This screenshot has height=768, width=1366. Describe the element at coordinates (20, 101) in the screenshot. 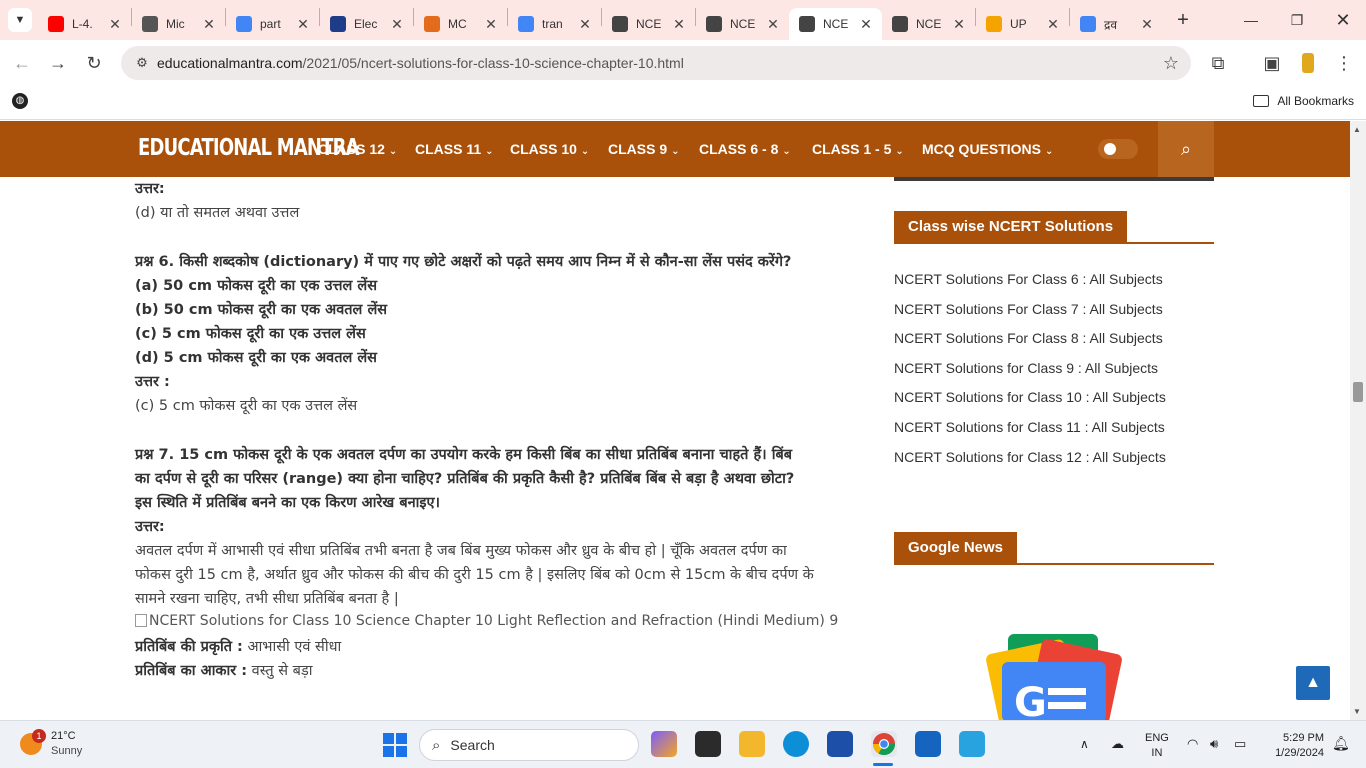

I see `globe-icon: ◍` at that location.